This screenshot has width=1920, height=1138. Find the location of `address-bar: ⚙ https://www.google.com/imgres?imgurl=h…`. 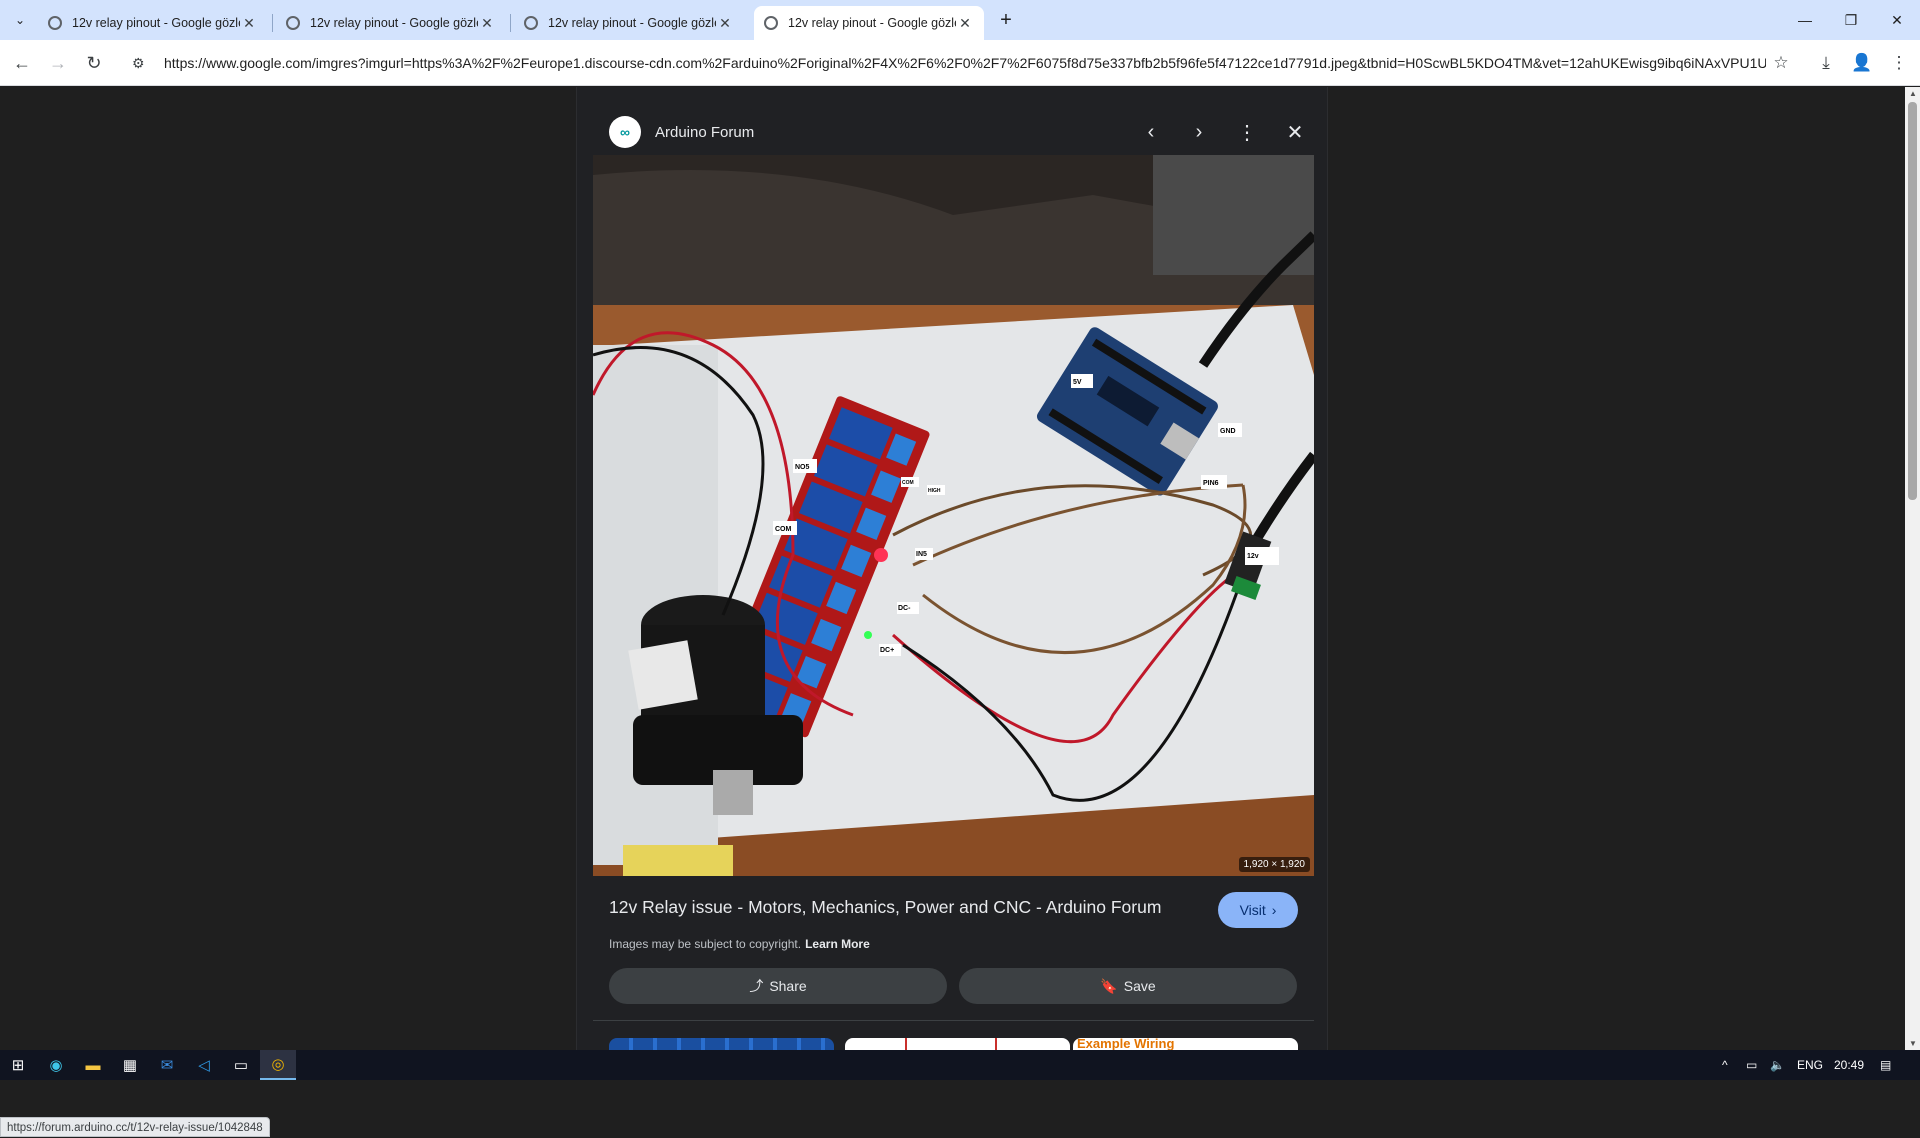

address-bar: ⚙ https://www.google.com/imgres?imgurl=h… is located at coordinates (962, 63).